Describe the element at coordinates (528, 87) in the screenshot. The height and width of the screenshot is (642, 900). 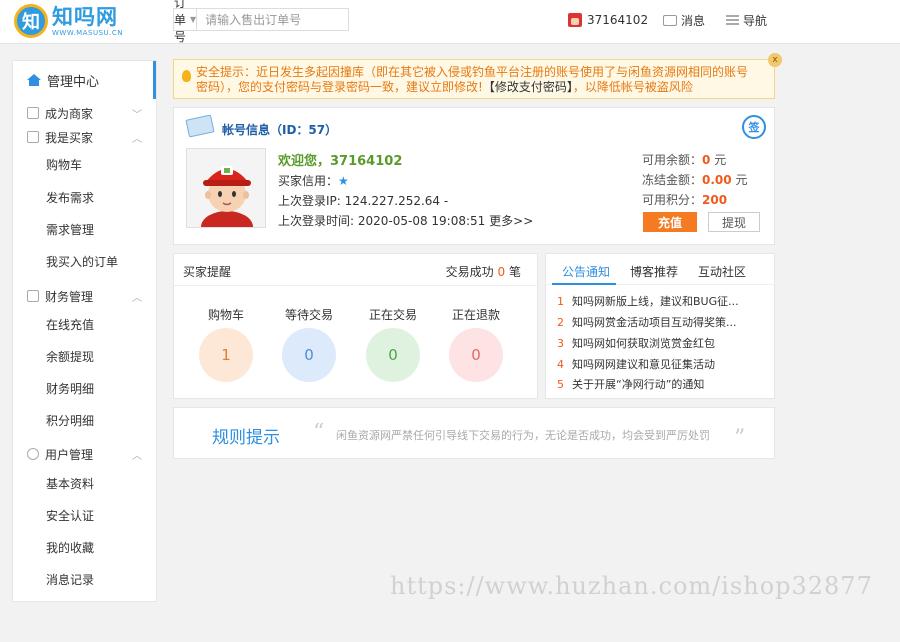
I see `change-pay-password-link: 【修改支付密码】` at that location.